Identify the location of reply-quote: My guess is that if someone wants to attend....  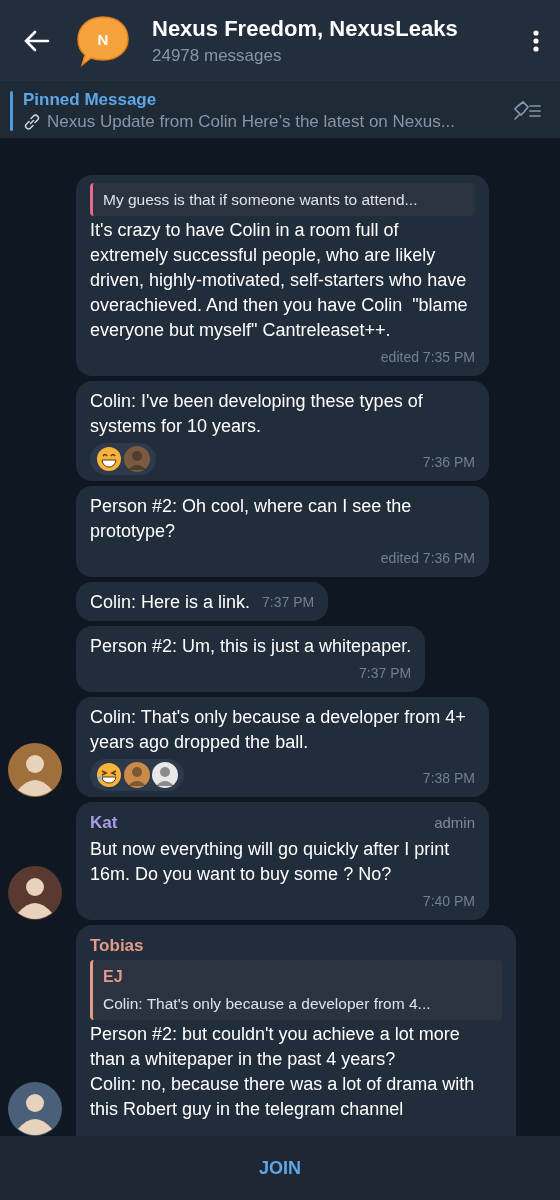
(282, 199).